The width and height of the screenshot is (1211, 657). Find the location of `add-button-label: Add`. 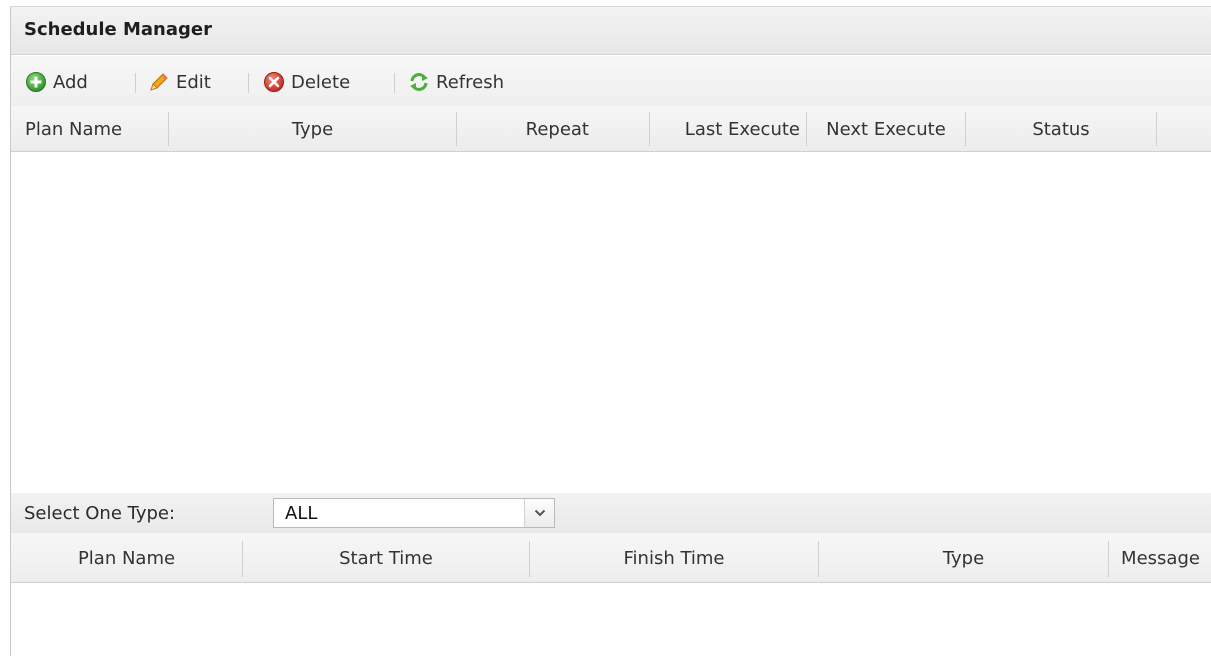

add-button-label: Add is located at coordinates (70, 82).